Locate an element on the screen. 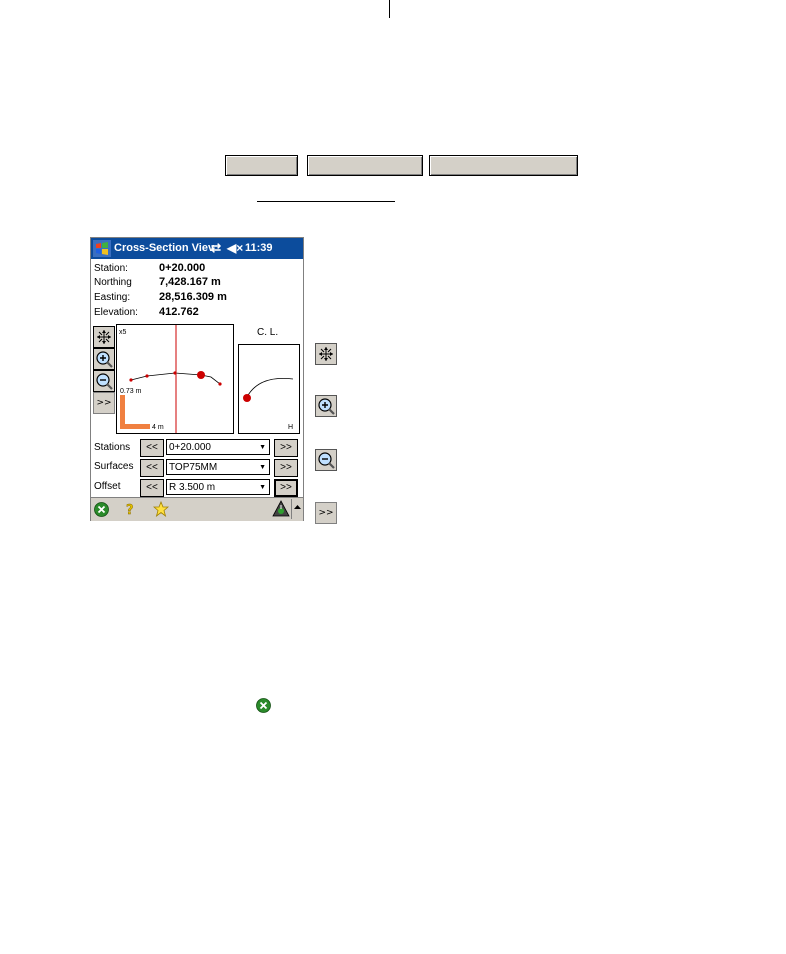 The image size is (786, 954). horizontal-scale-bar is located at coordinates (135, 426).